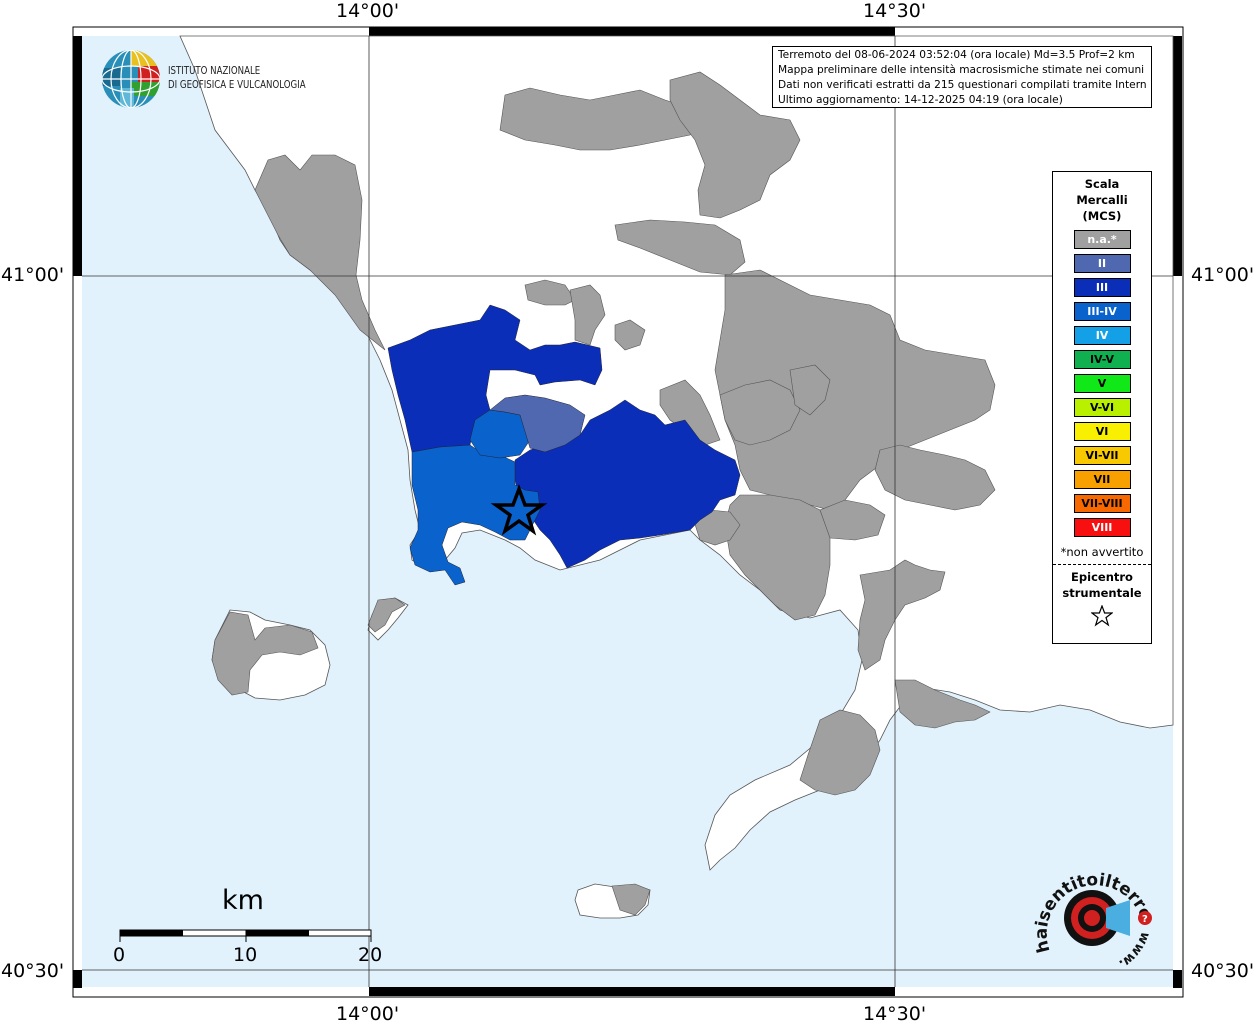  Describe the element at coordinates (237, 85) in the screenshot. I see `institute-line-2: DI GEOFISICA E VULCANOLOGIA` at that location.